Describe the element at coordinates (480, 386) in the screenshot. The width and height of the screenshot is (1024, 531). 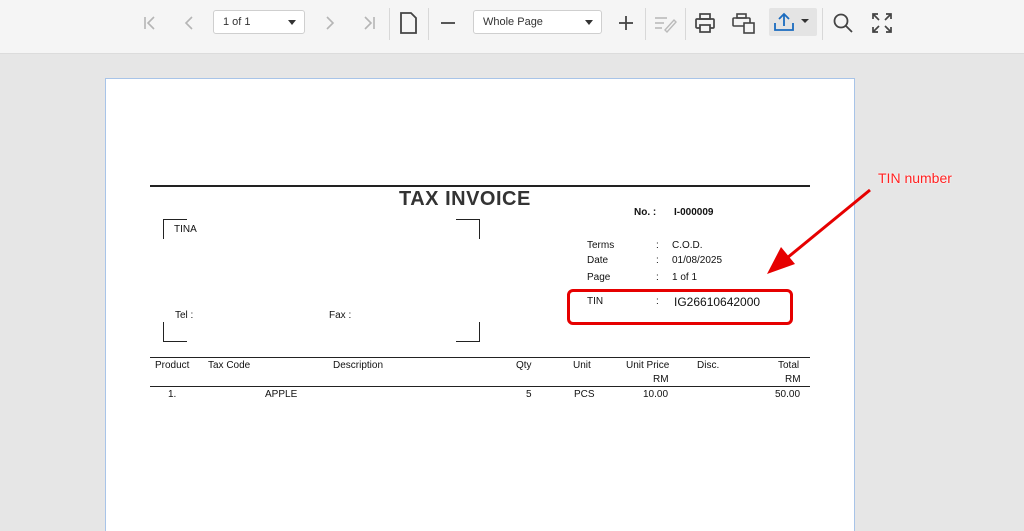
I see `table-header-rule` at that location.